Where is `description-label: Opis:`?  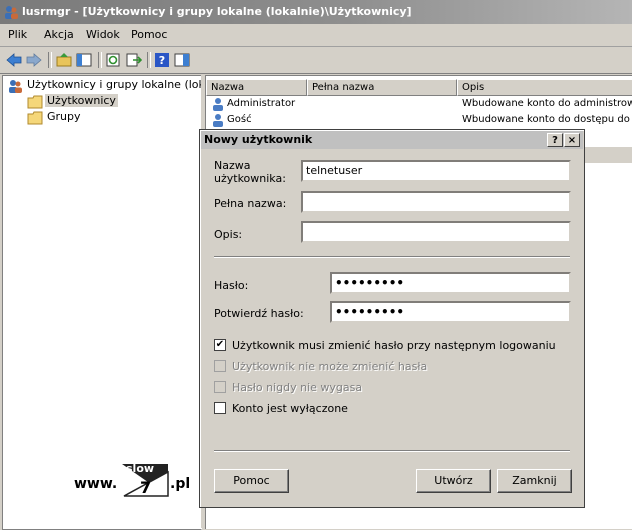
description-label: Opis: is located at coordinates (228, 234).